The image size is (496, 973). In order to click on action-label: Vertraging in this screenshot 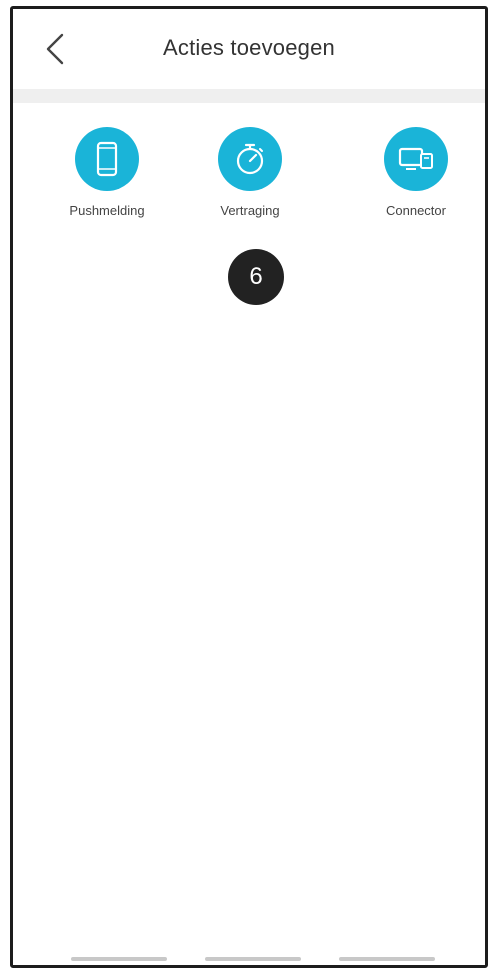, I will do `click(250, 210)`.